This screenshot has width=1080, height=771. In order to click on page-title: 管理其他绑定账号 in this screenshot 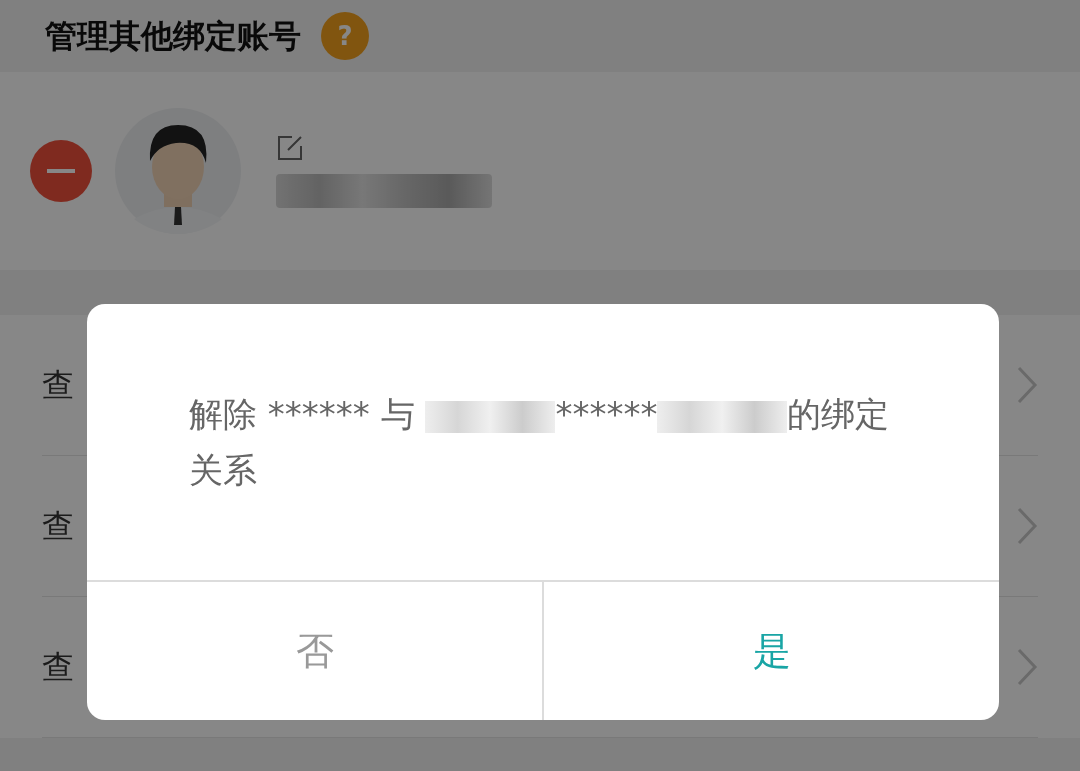, I will do `click(173, 36)`.